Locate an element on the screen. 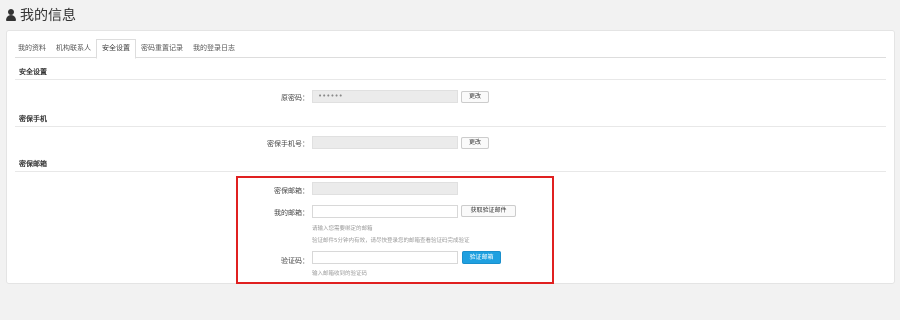 The image size is (900, 320). change-phone-button: 更改 is located at coordinates (475, 143).